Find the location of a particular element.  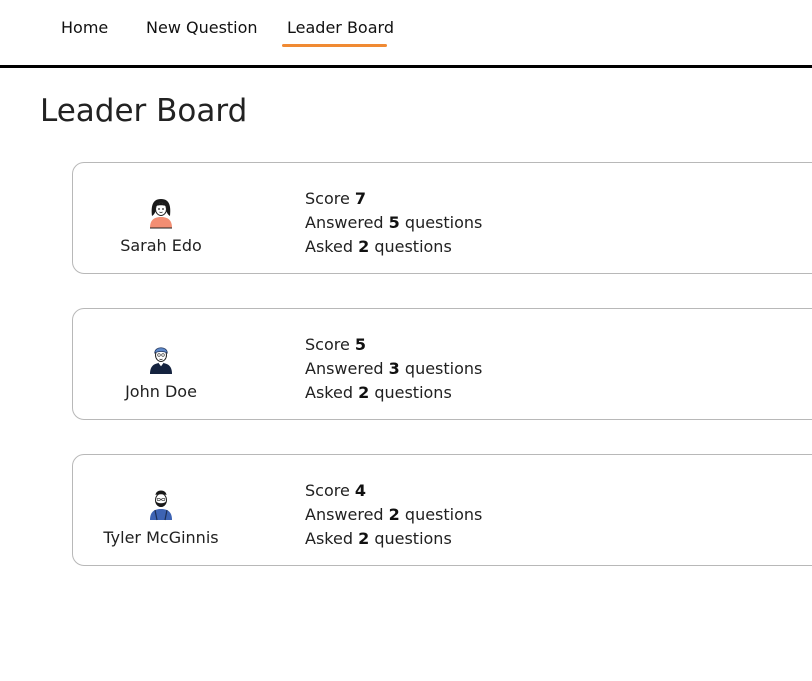

woman-avatar-icon is located at coordinates (161, 211).